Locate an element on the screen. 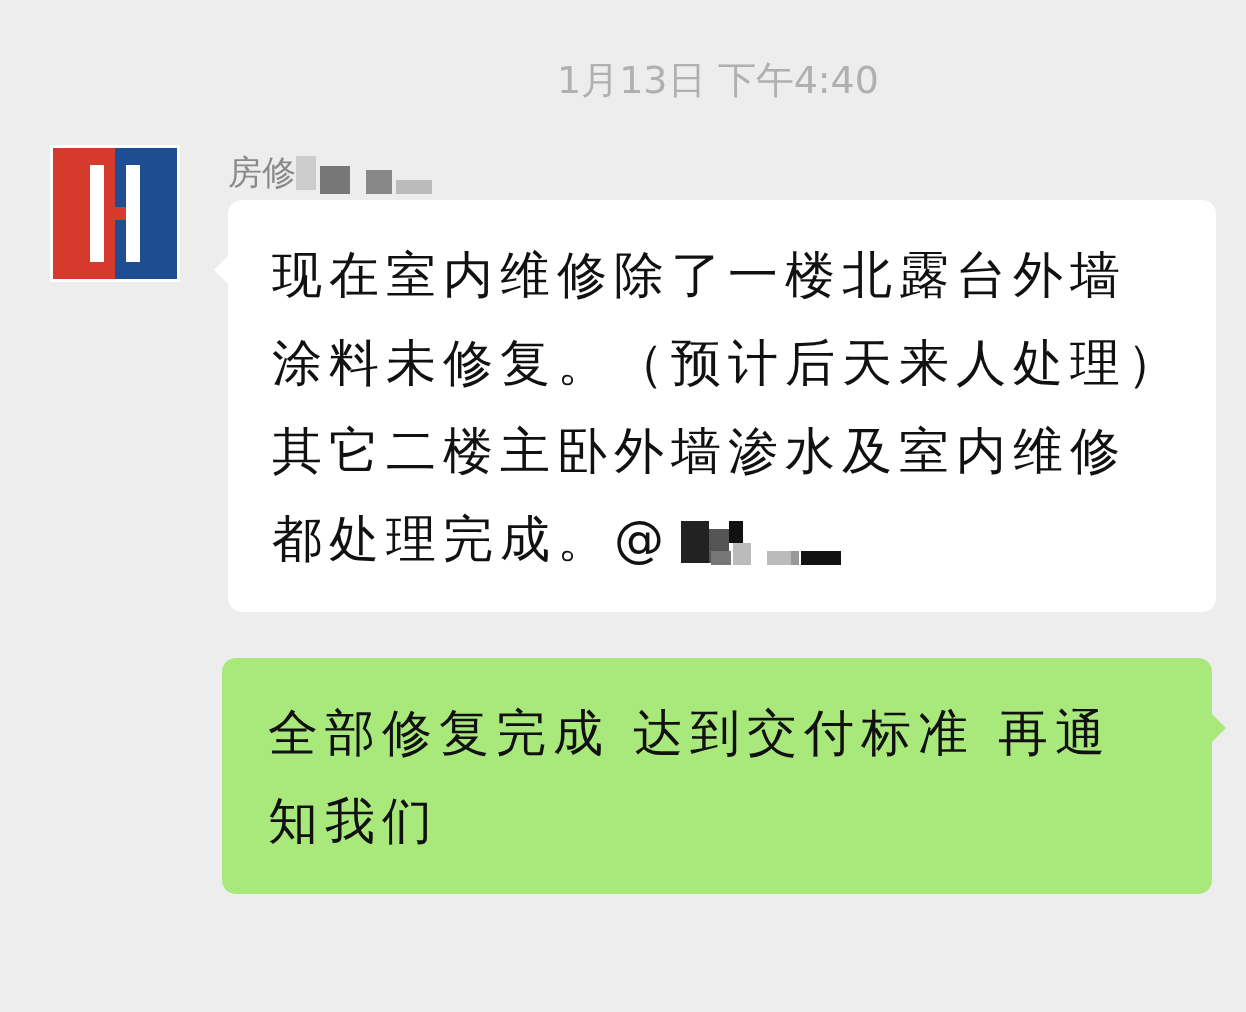 Image resolution: width=1246 pixels, height=1012 pixels. timestamp: 1月13日 下午4:40 is located at coordinates (718, 80).